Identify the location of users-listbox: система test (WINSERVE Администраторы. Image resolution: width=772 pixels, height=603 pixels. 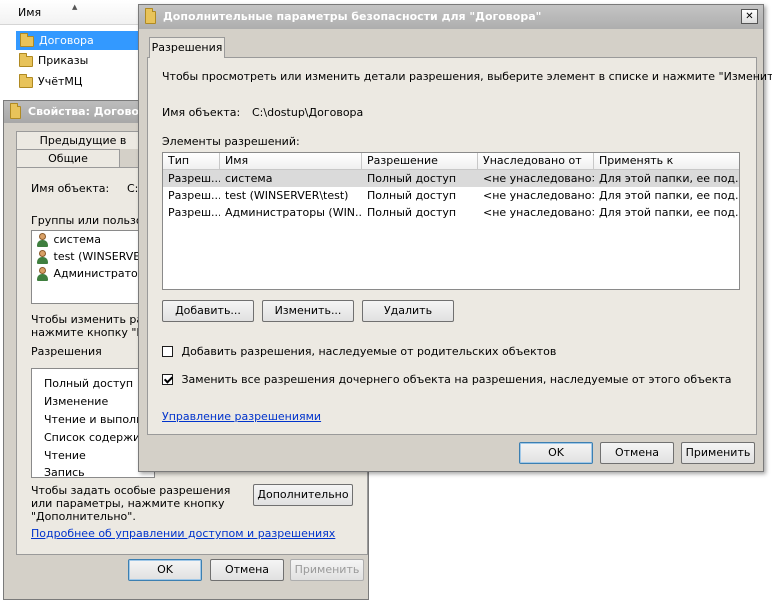
(93, 267).